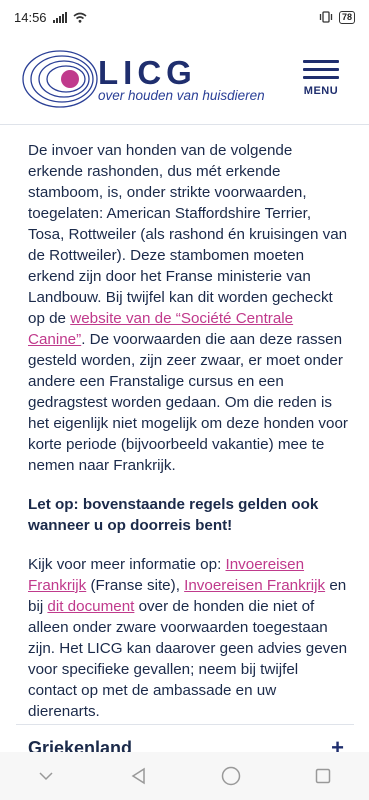 The image size is (369, 800). I want to click on licg-logo, so click(60, 79).